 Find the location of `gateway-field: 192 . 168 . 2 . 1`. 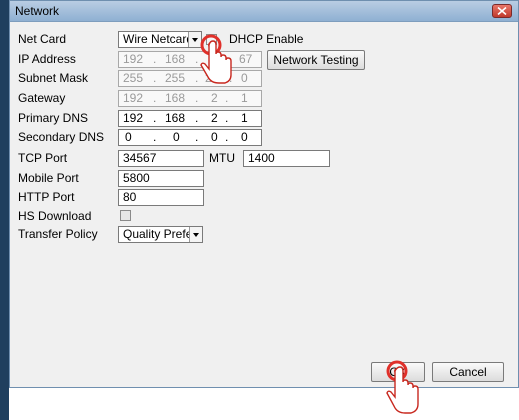

gateway-field: 192 . 168 . 2 . 1 is located at coordinates (190, 98).